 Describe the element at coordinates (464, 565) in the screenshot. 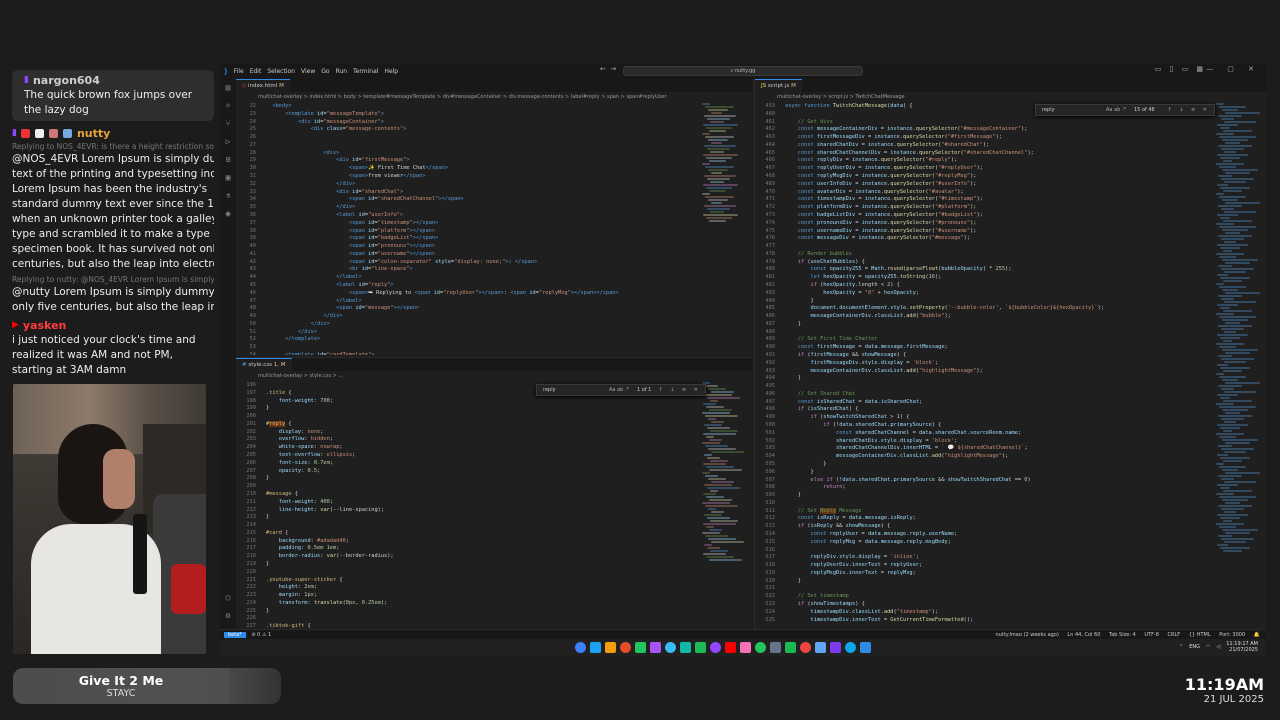

I see `code-line: 219}` at that location.